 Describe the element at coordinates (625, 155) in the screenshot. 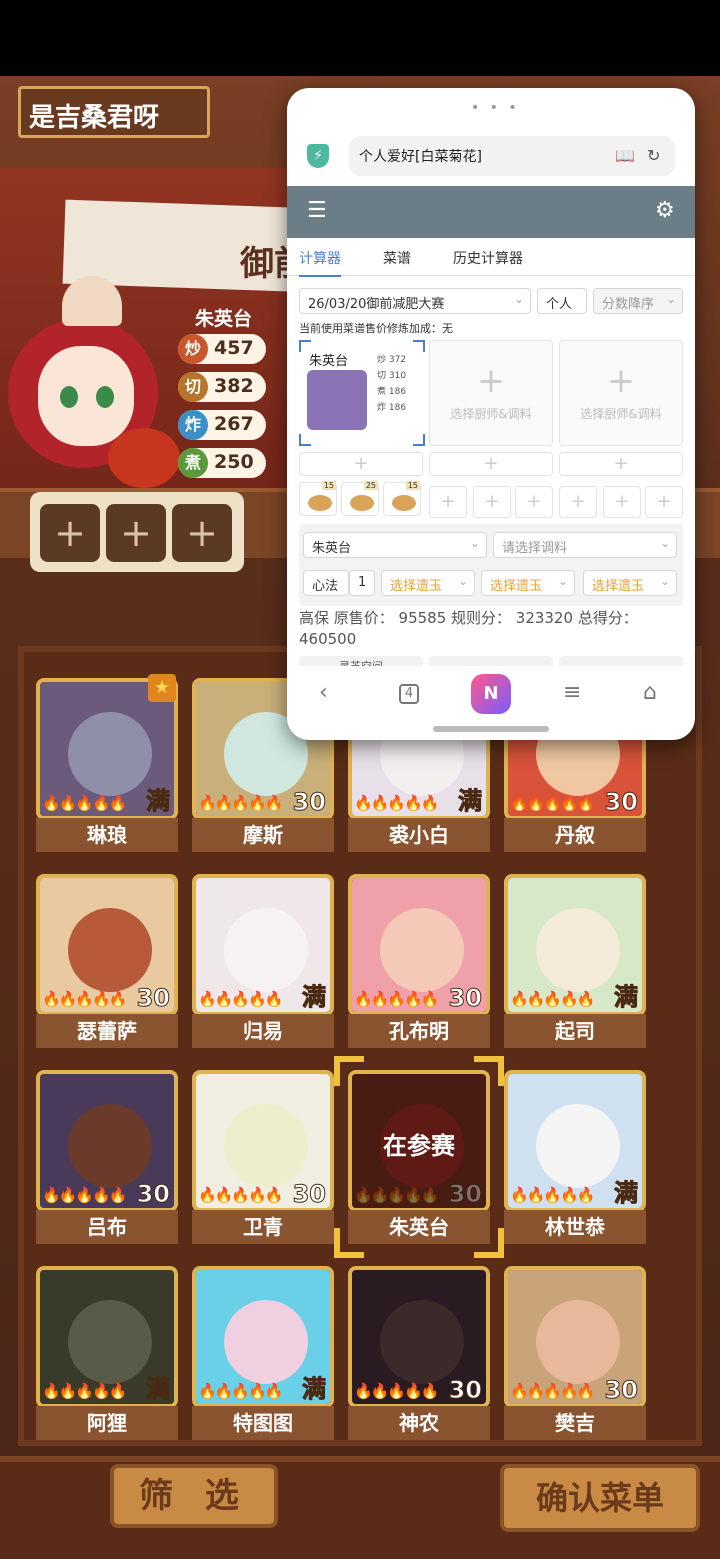

I see `reader-mode-icon: 📖` at that location.